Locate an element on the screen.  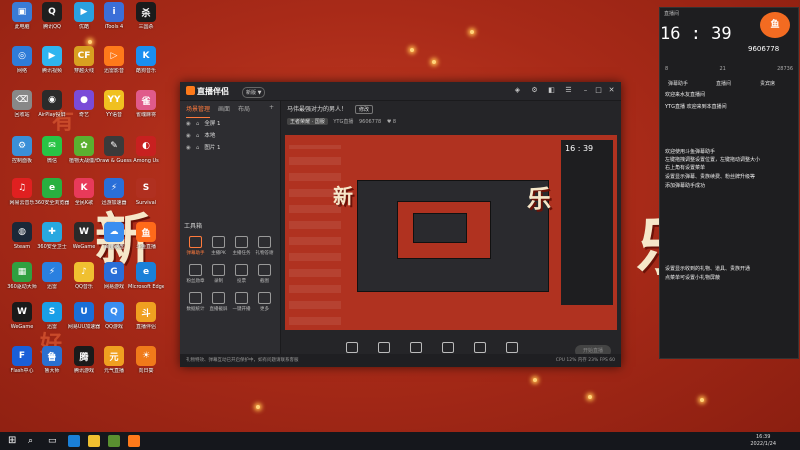
tab-scene: 场景管理 is located at coordinates (198, 111).